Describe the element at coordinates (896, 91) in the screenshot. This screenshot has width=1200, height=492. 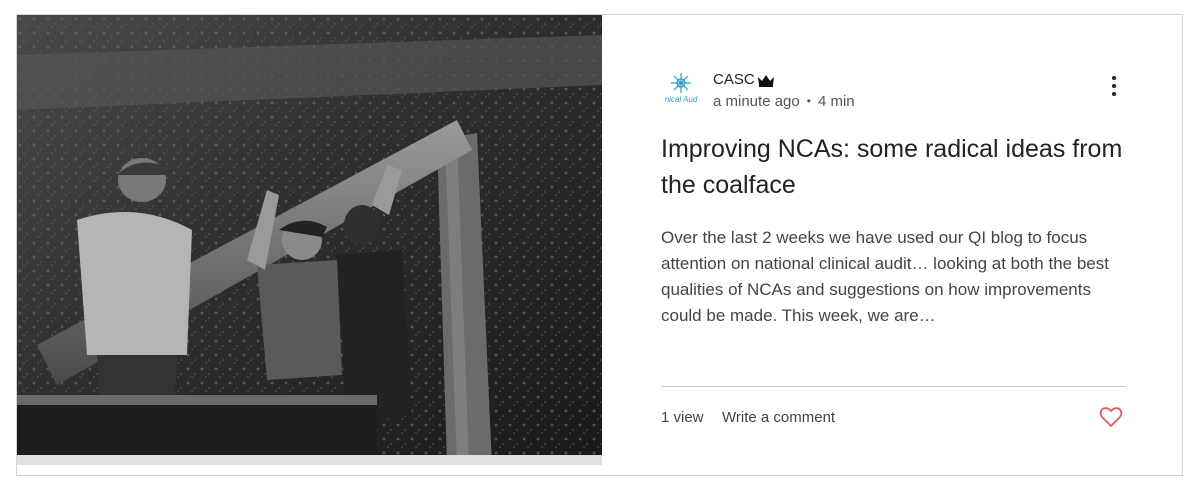
I see `author-row: nical Aud CASC a minute ago • 4 min` at that location.